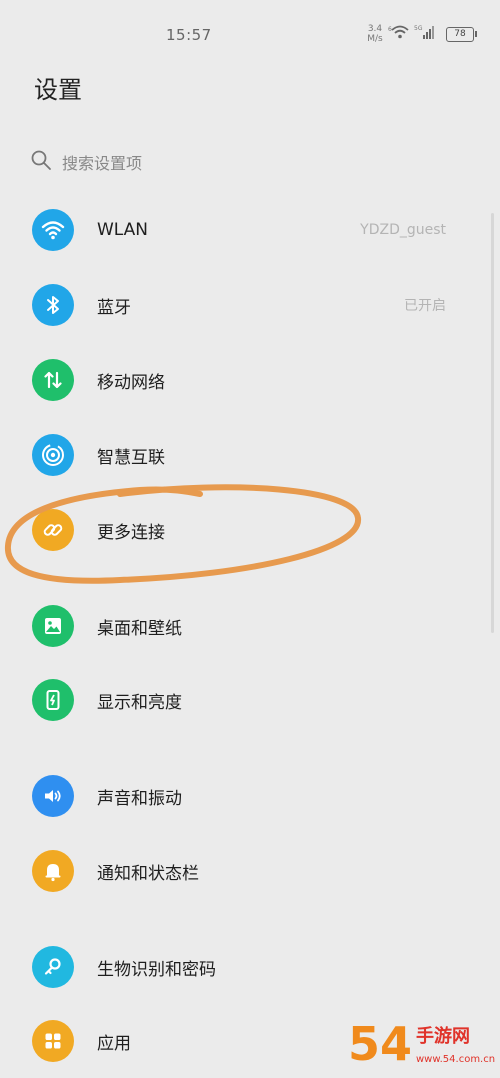 This screenshot has height=1078, width=500. What do you see at coordinates (53, 626) in the screenshot?
I see `image-icon` at bounding box center [53, 626].